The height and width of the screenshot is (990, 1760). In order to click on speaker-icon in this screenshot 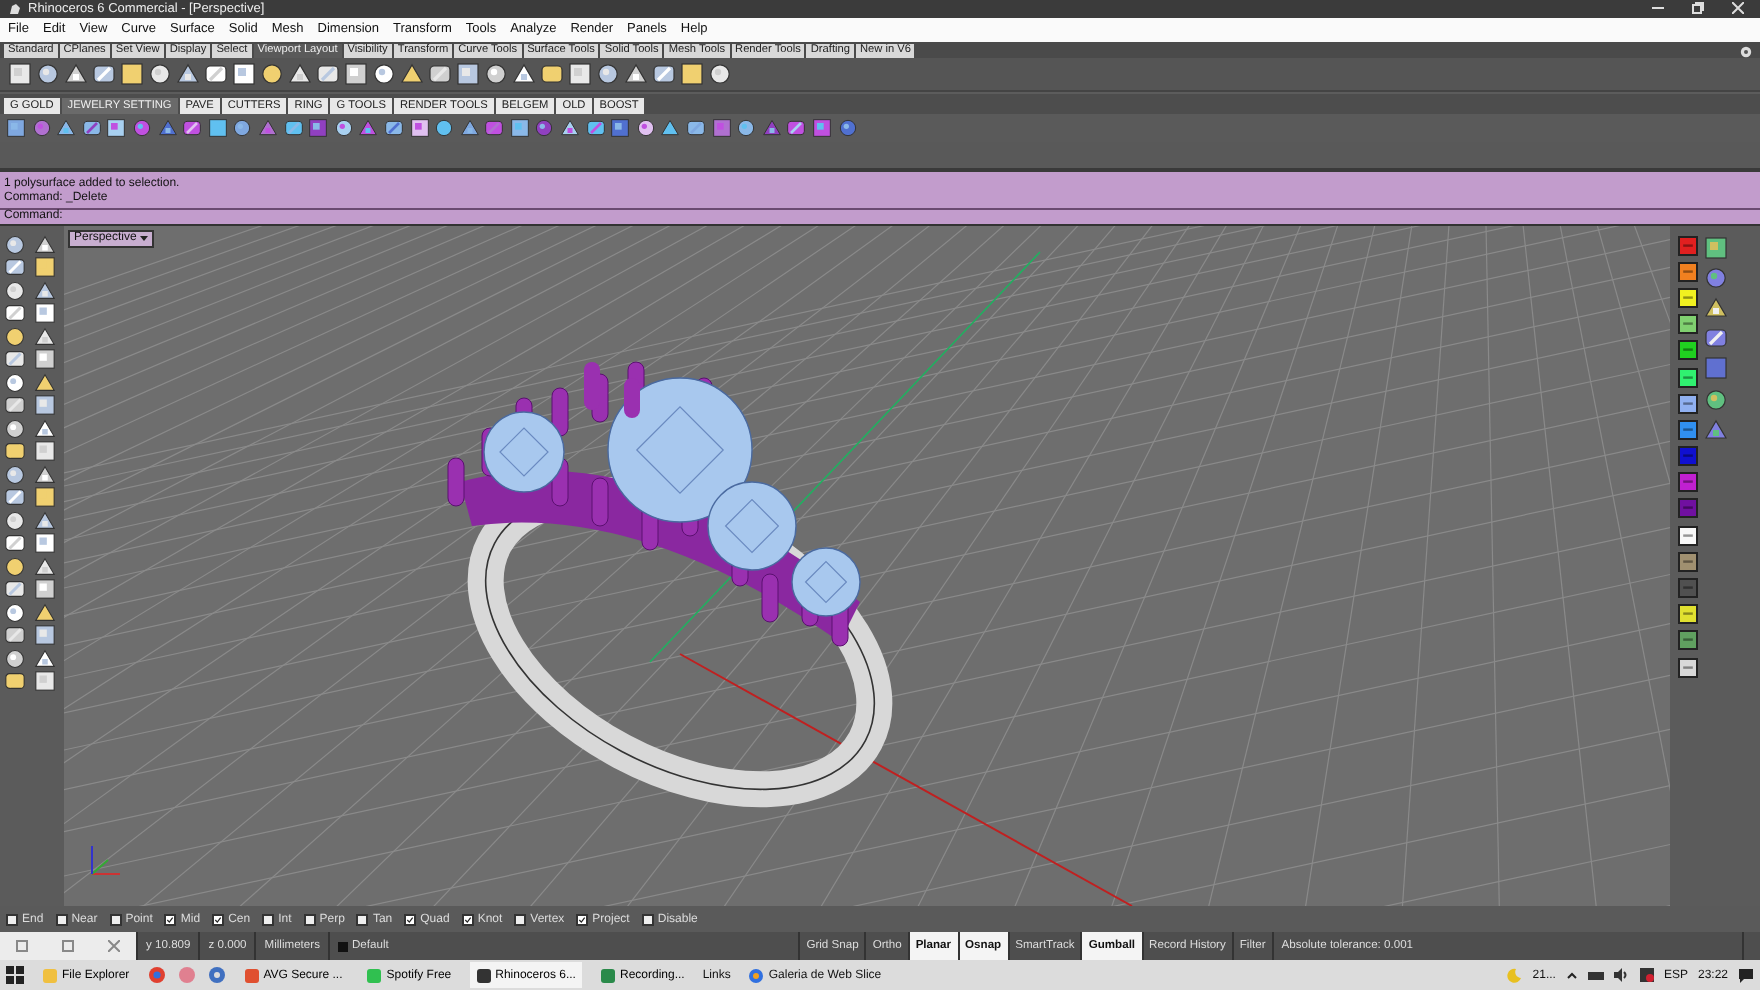, I will do `click(1621, 975)`.